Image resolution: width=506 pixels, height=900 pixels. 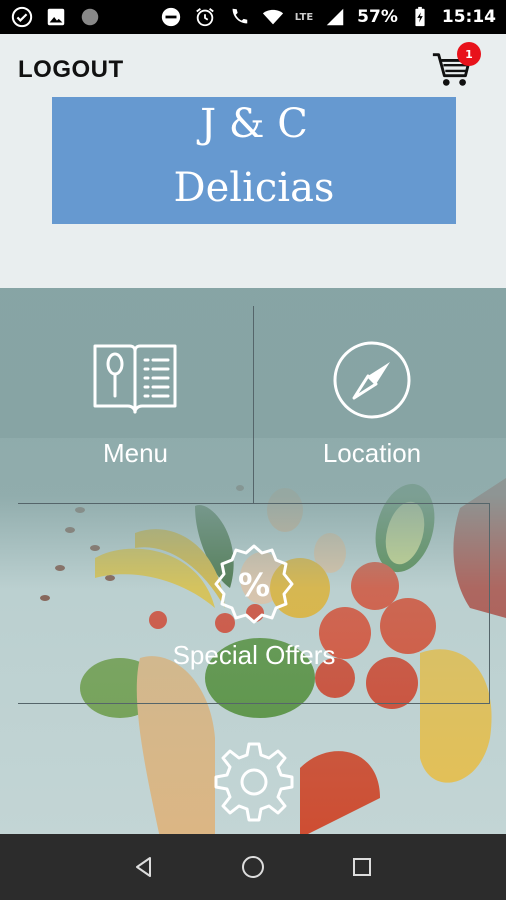 I want to click on cart-button: 1, so click(x=455, y=68).